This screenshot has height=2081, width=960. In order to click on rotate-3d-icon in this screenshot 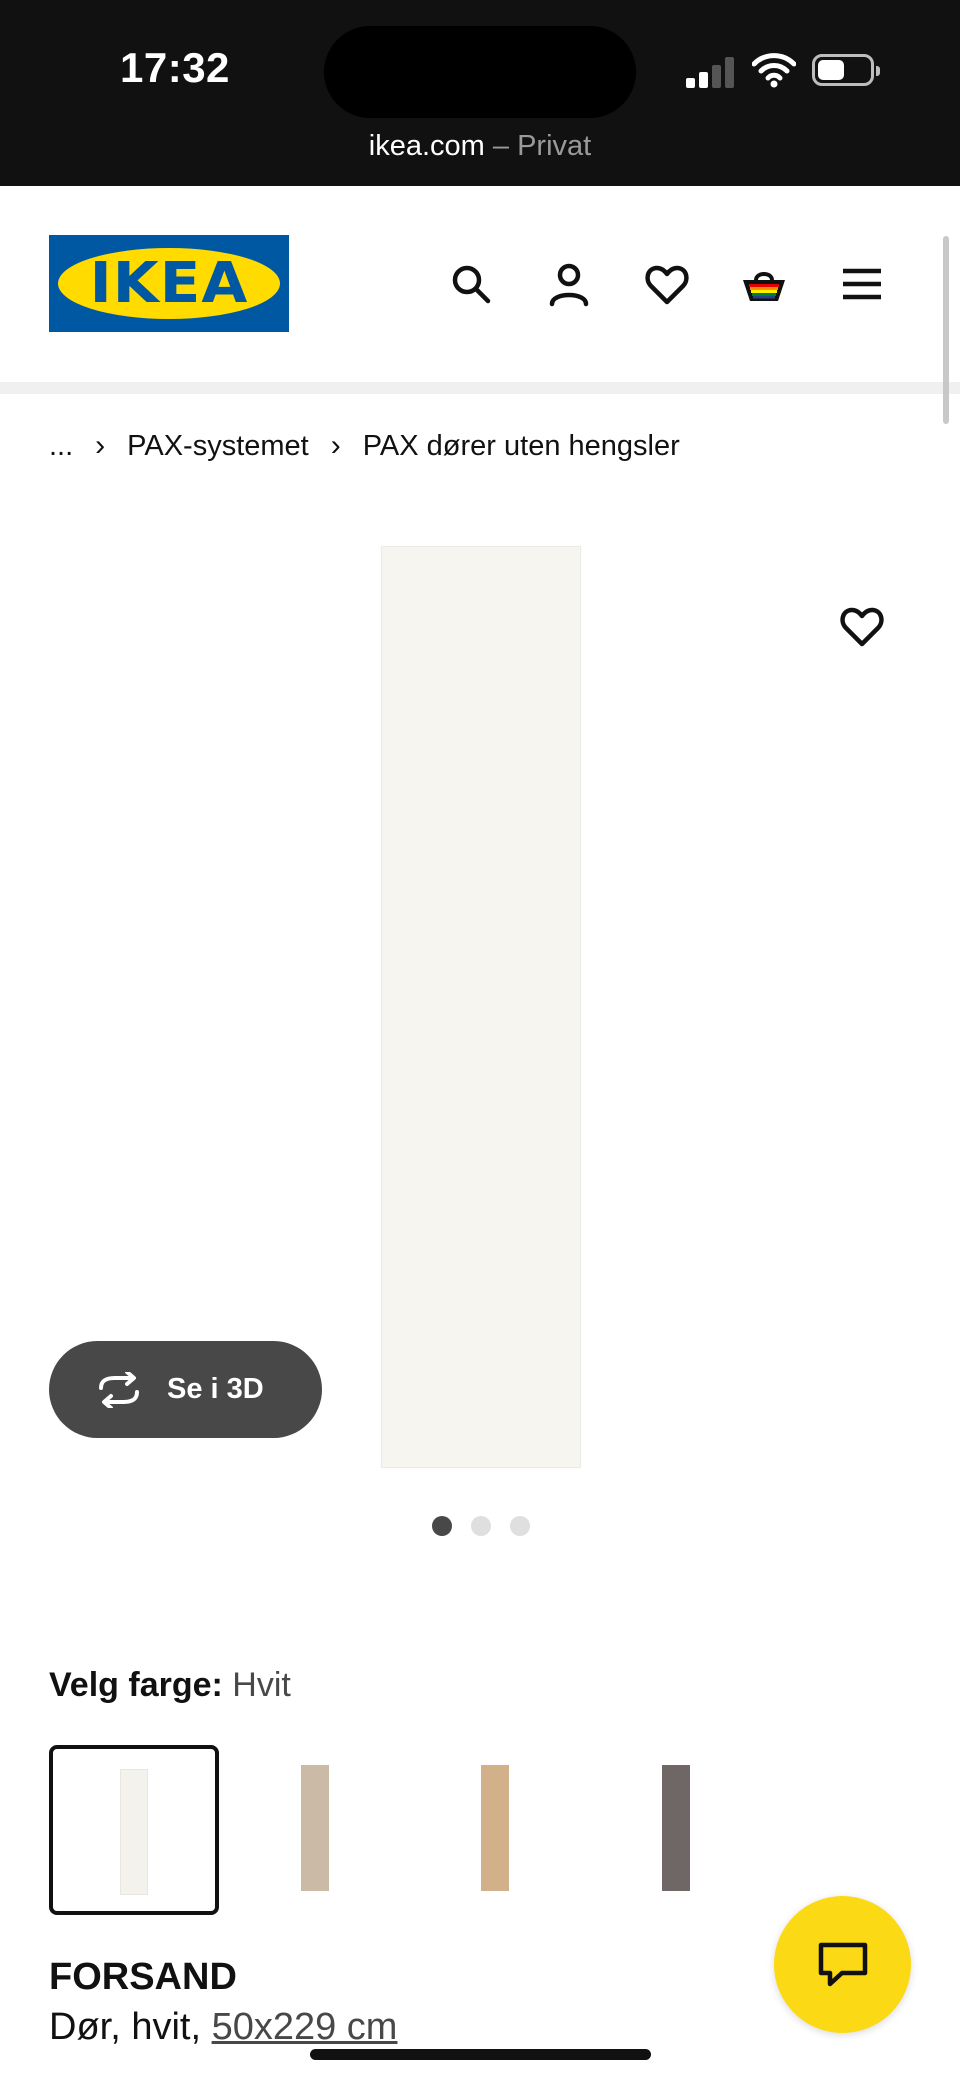, I will do `click(119, 1389)`.